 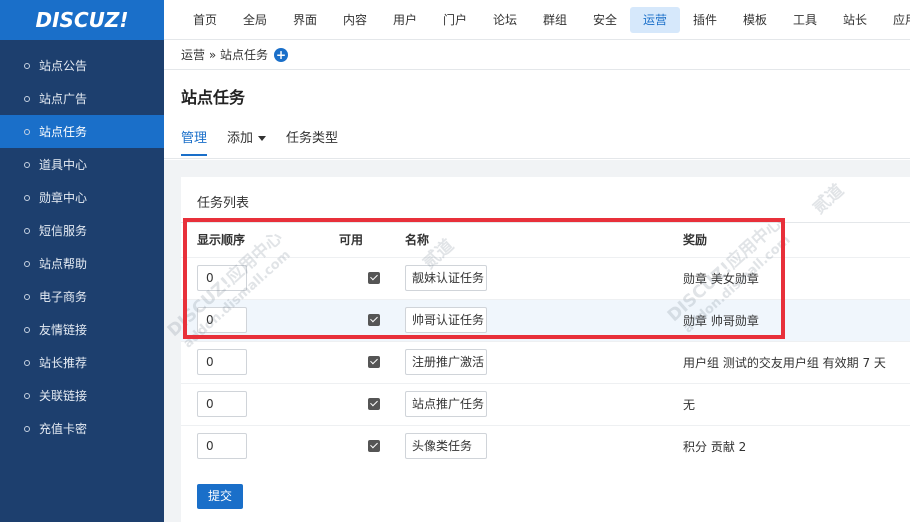 I want to click on sidebar-item-label: 站点任务, so click(x=63, y=132).